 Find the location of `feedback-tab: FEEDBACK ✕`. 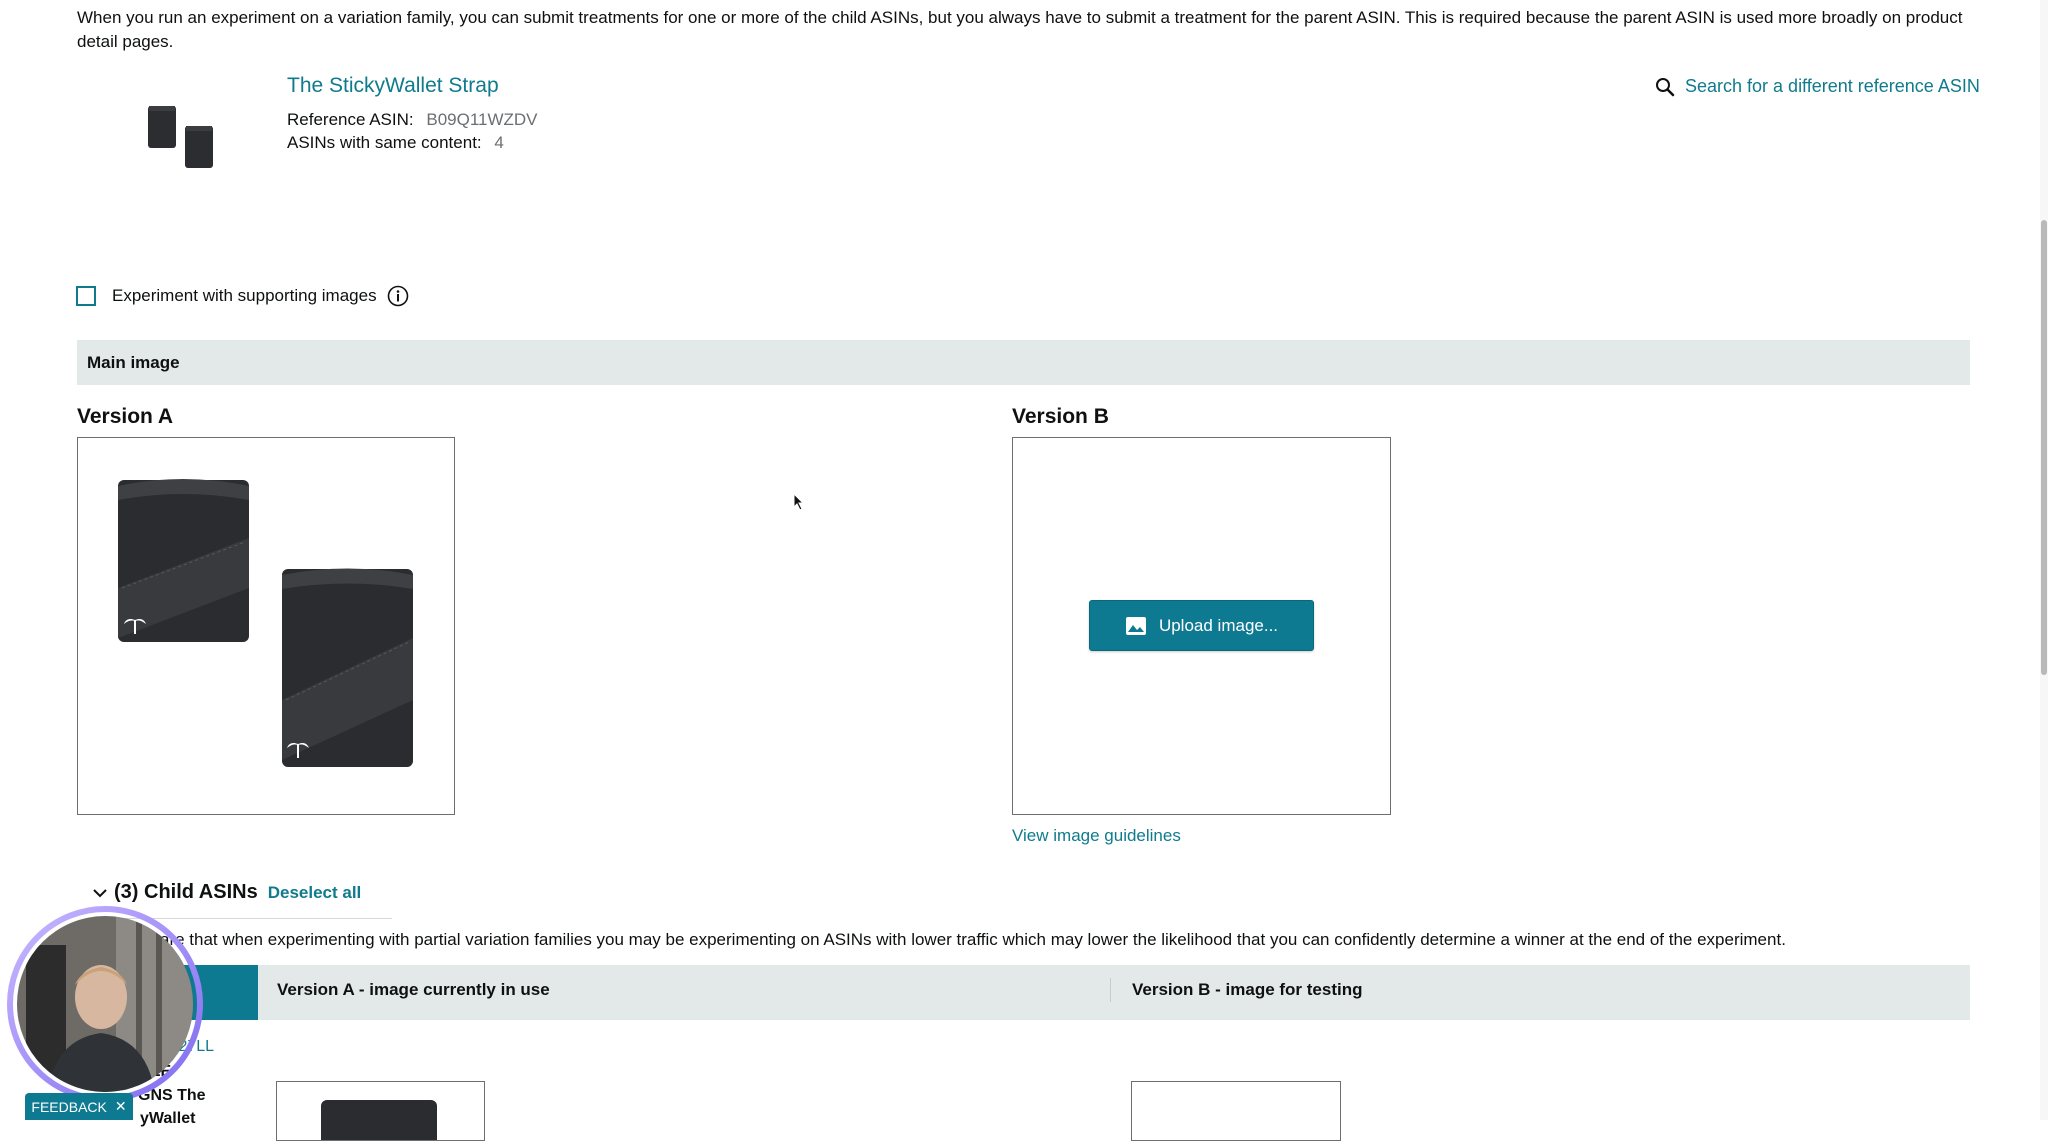

feedback-tab: FEEDBACK ✕ is located at coordinates (79, 1106).